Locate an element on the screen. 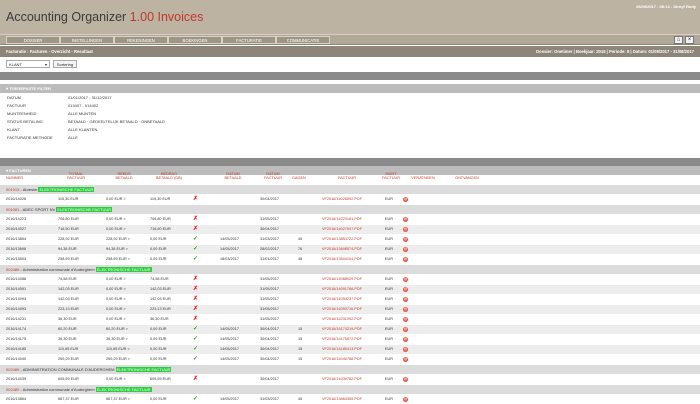 The height and width of the screenshot is (404, 700). nav-instellingen: INSTELLINGEN is located at coordinates (87, 40).